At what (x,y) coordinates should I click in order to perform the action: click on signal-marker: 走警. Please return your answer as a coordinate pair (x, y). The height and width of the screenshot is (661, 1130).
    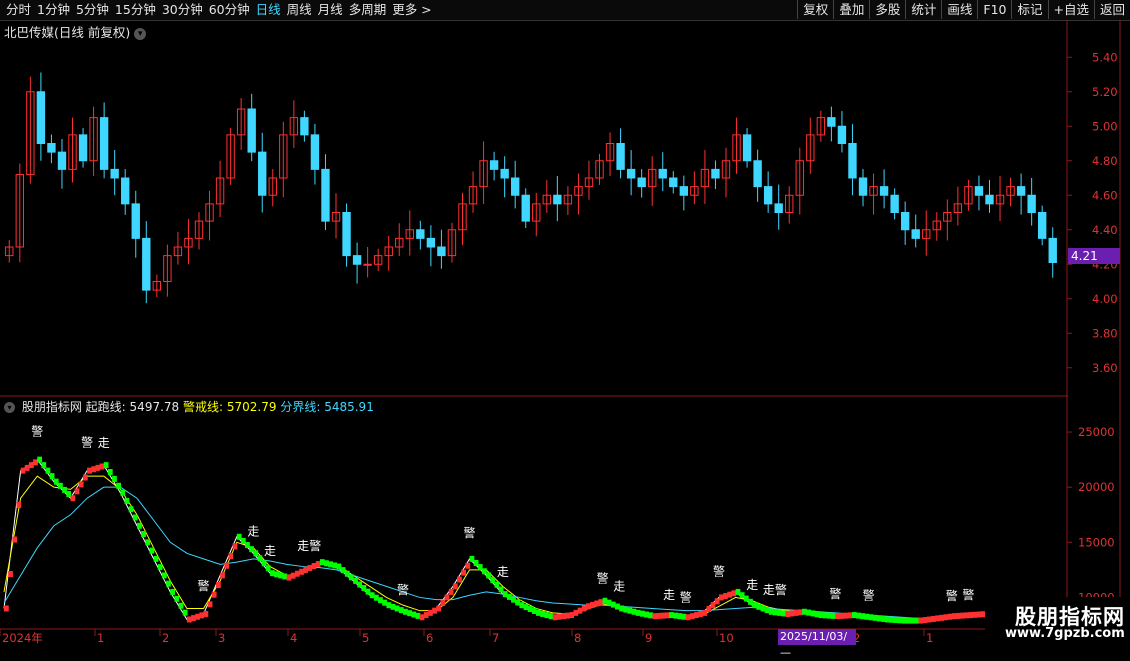
    Looking at the image, I should click on (775, 589).